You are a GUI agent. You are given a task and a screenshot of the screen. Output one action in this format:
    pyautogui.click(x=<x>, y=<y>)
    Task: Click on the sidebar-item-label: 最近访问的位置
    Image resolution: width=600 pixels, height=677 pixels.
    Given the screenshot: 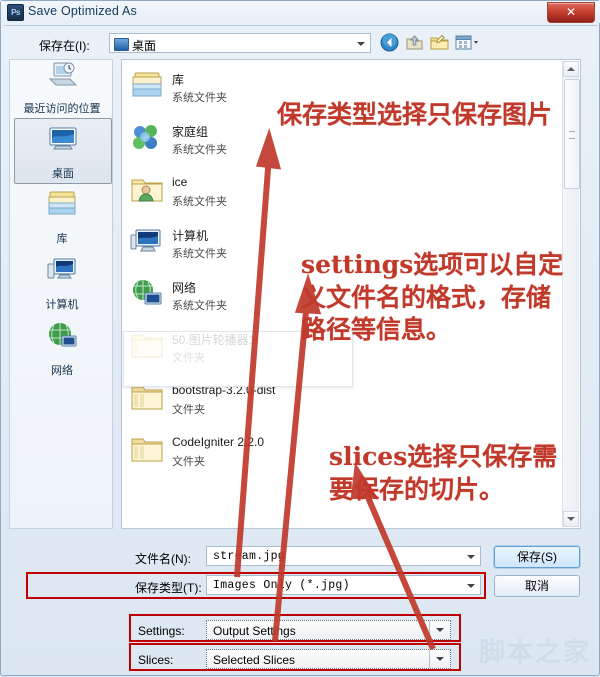 What is the action you would take?
    pyautogui.click(x=62, y=109)
    